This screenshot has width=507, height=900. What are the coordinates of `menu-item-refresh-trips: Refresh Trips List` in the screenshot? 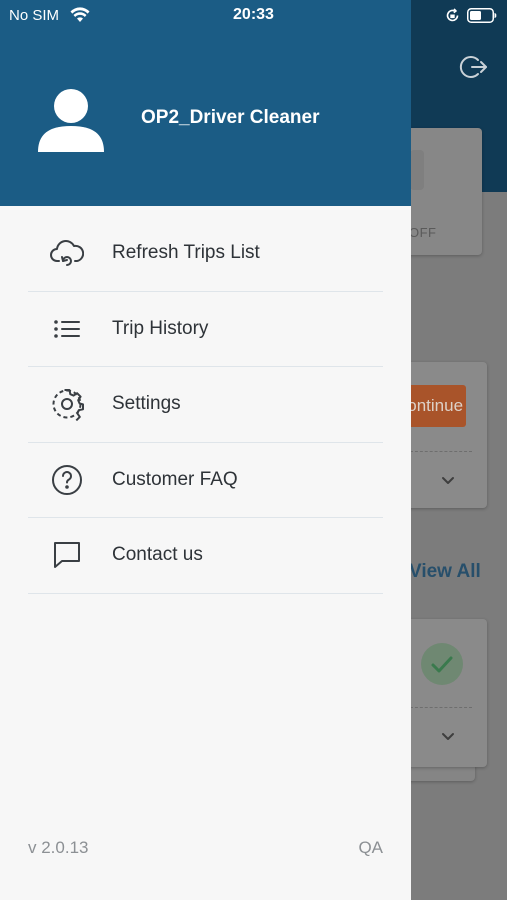 It's located at (205, 254).